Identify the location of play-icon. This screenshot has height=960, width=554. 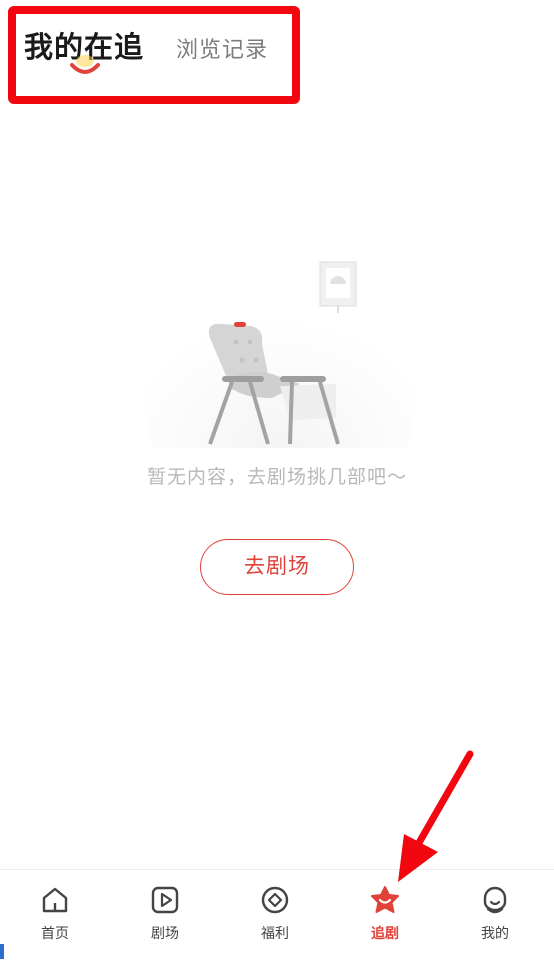
(165, 900).